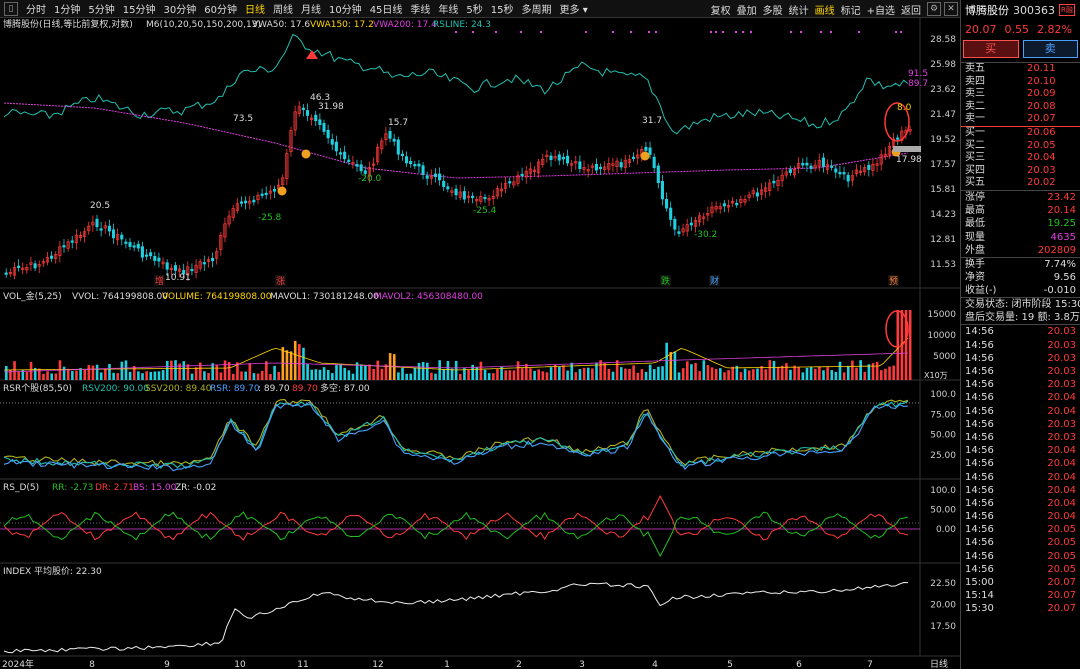 This screenshot has height=669, width=1080. I want to click on bid-row: 买四 20.03, so click(1020, 171).